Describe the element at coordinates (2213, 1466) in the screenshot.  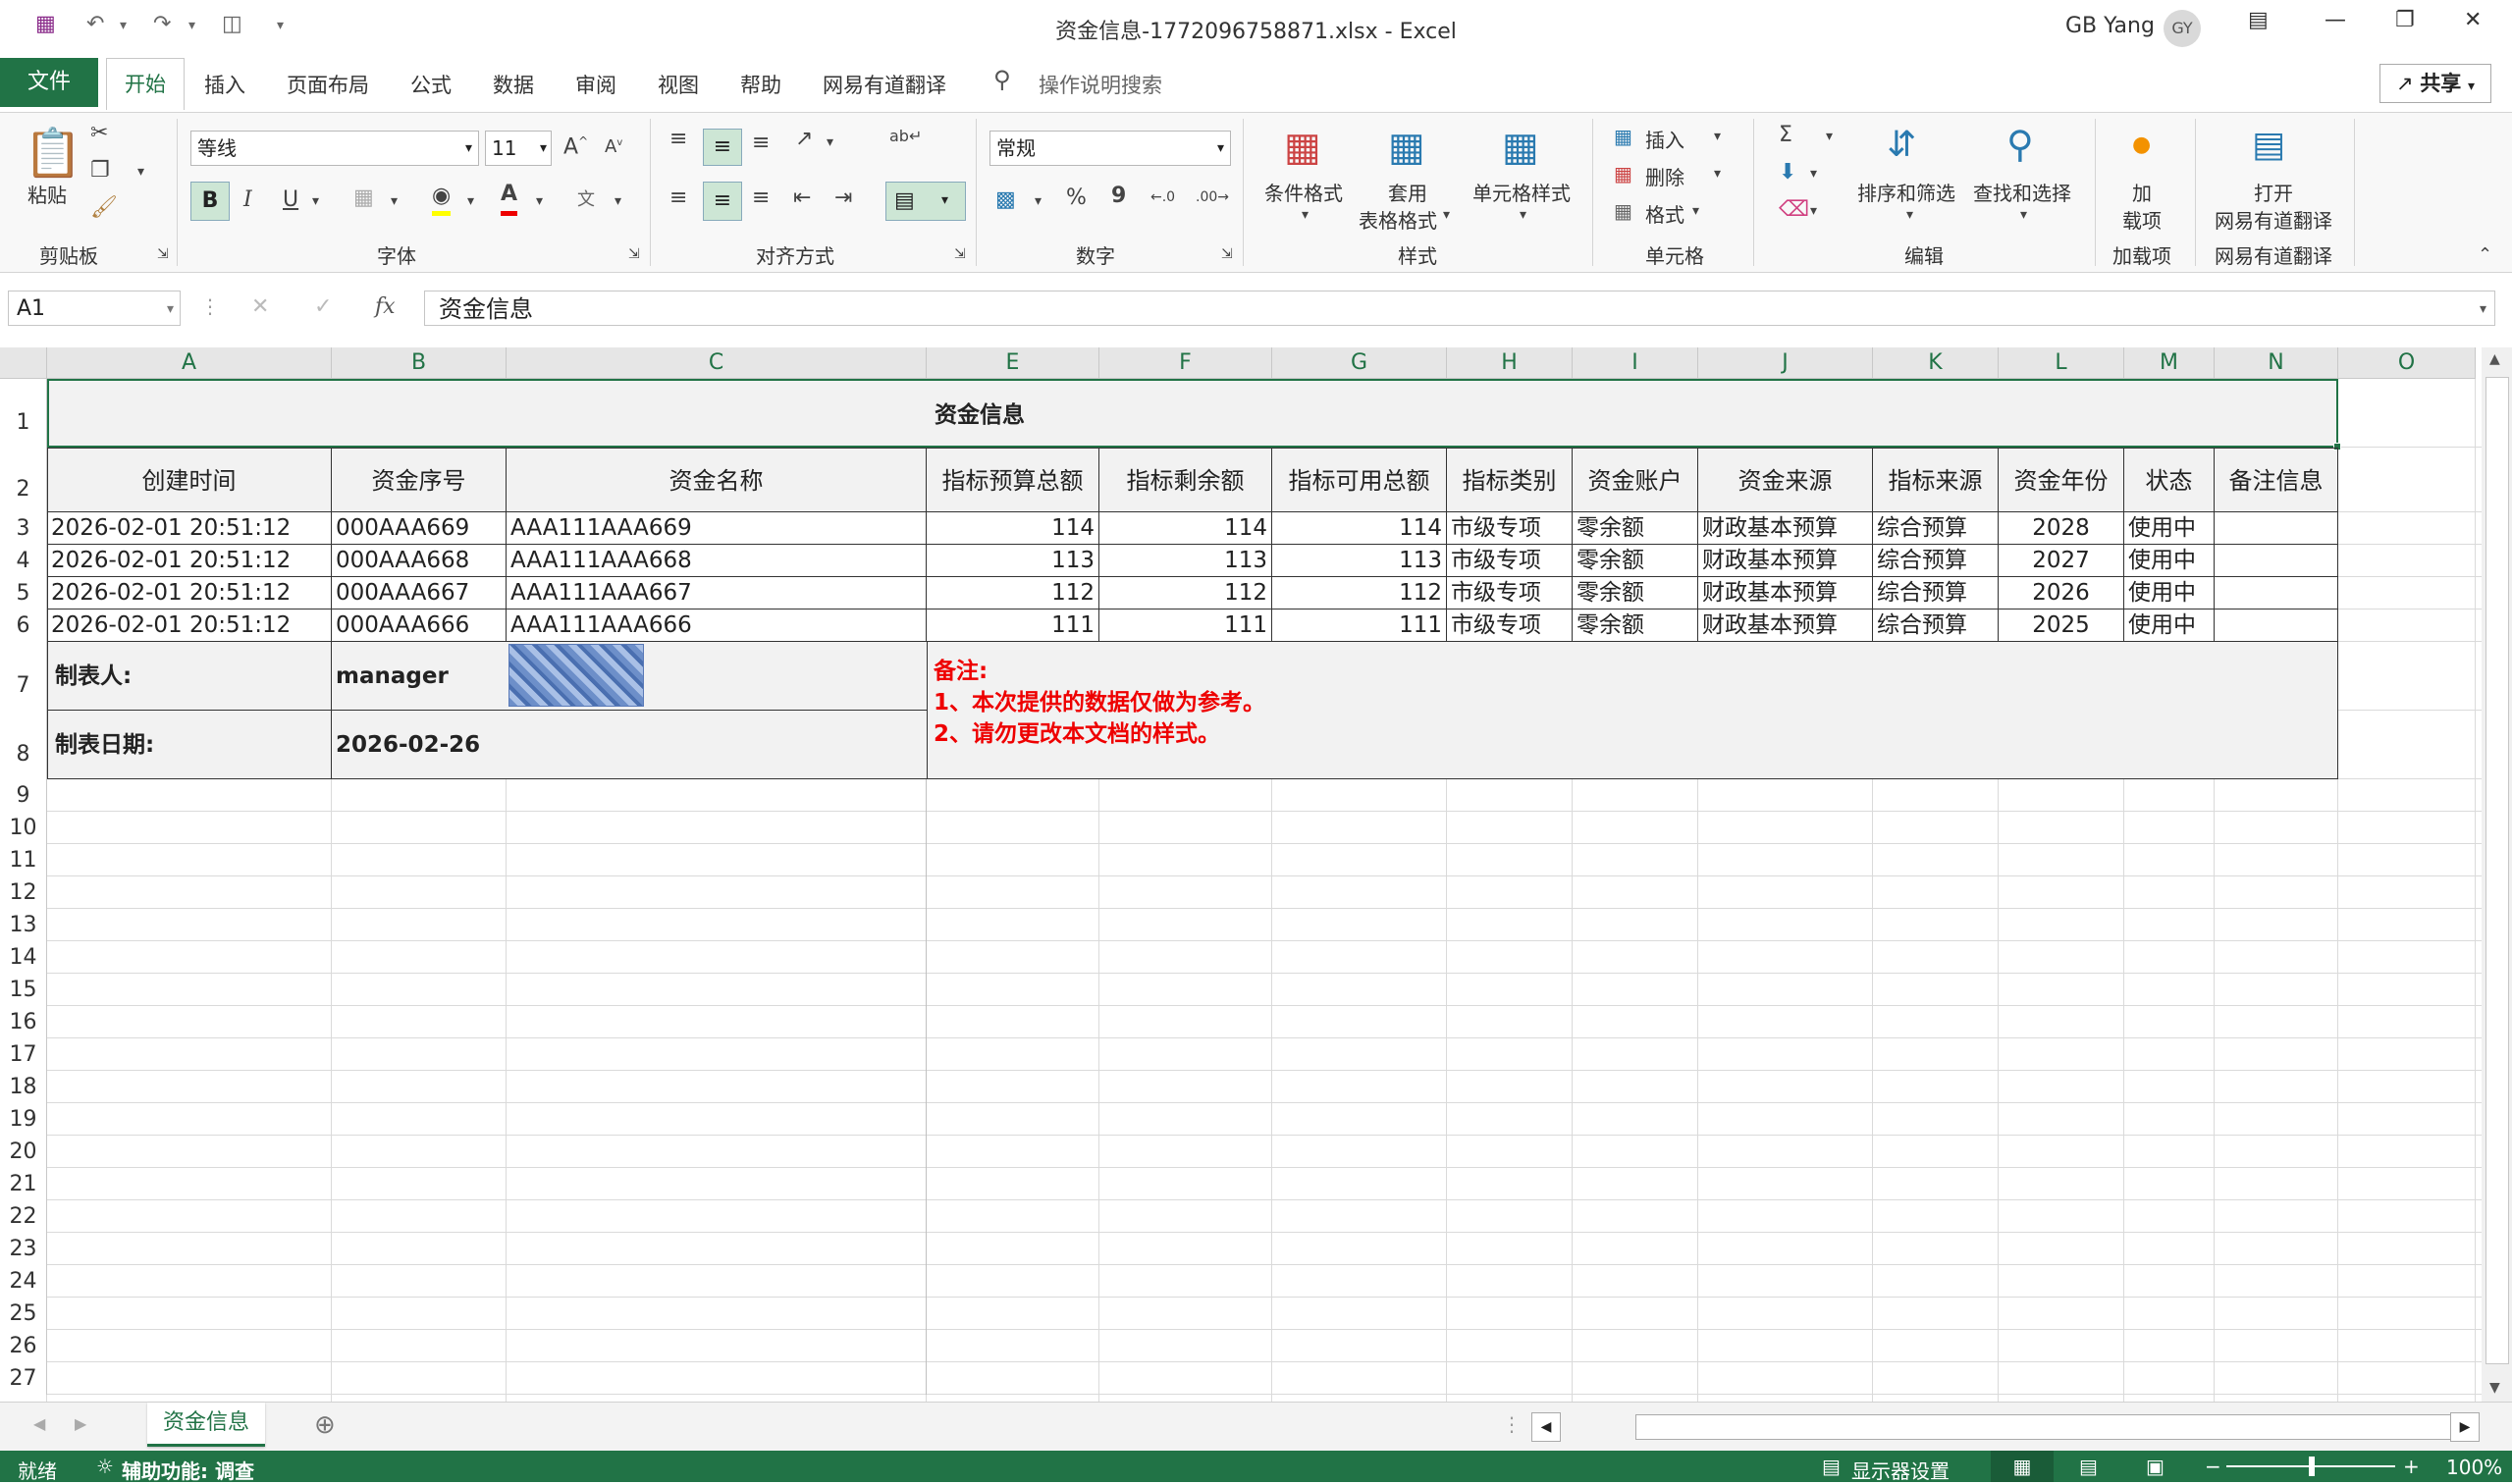
I see `zoom-out-icon: −` at that location.